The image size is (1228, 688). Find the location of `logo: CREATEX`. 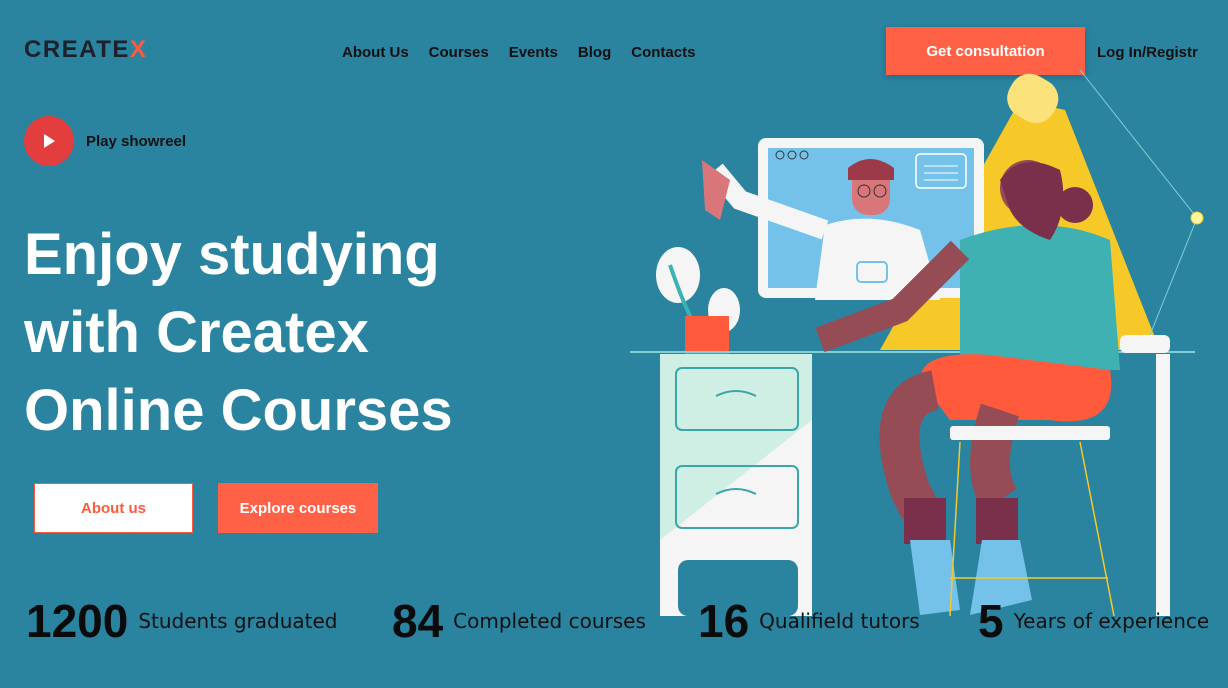

logo: CREATEX is located at coordinates (85, 50).